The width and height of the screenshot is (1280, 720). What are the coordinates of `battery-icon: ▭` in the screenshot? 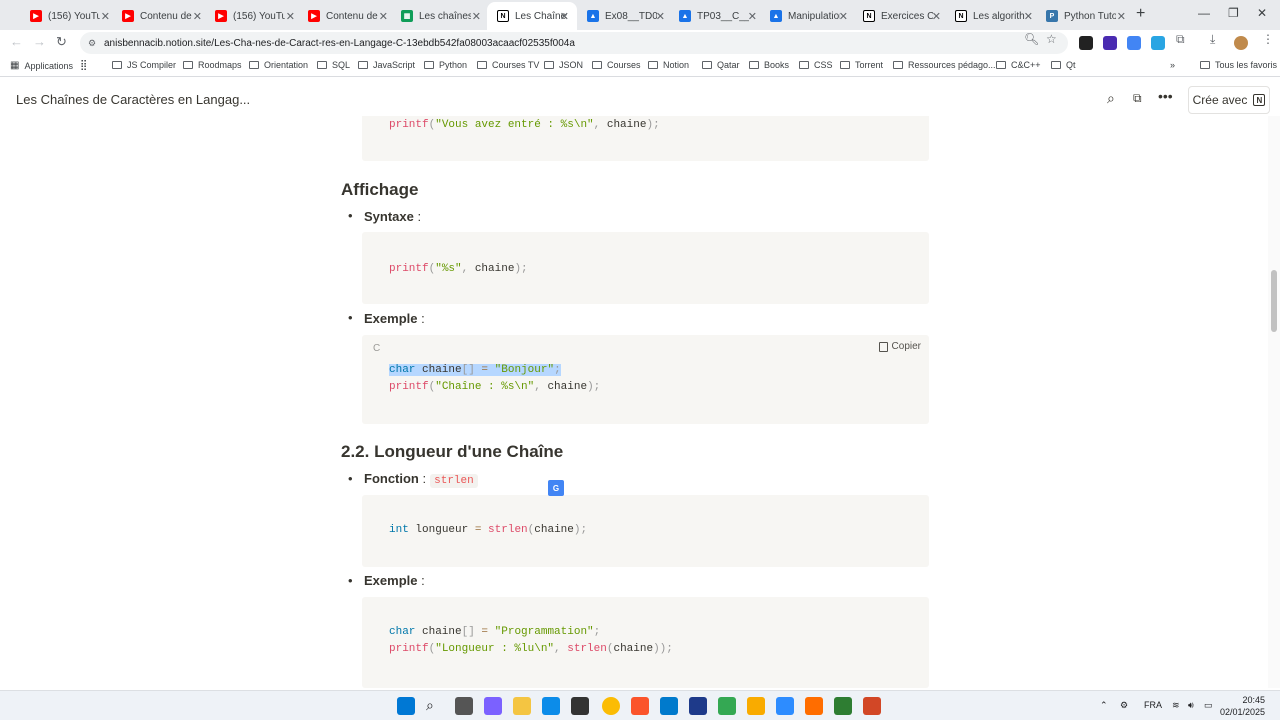 It's located at (1208, 705).